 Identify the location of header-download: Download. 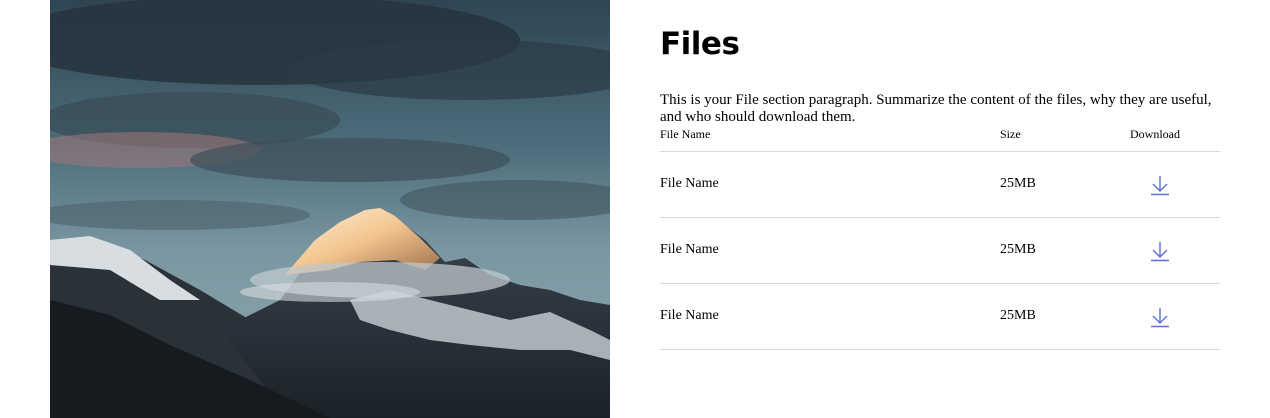
(1155, 134).